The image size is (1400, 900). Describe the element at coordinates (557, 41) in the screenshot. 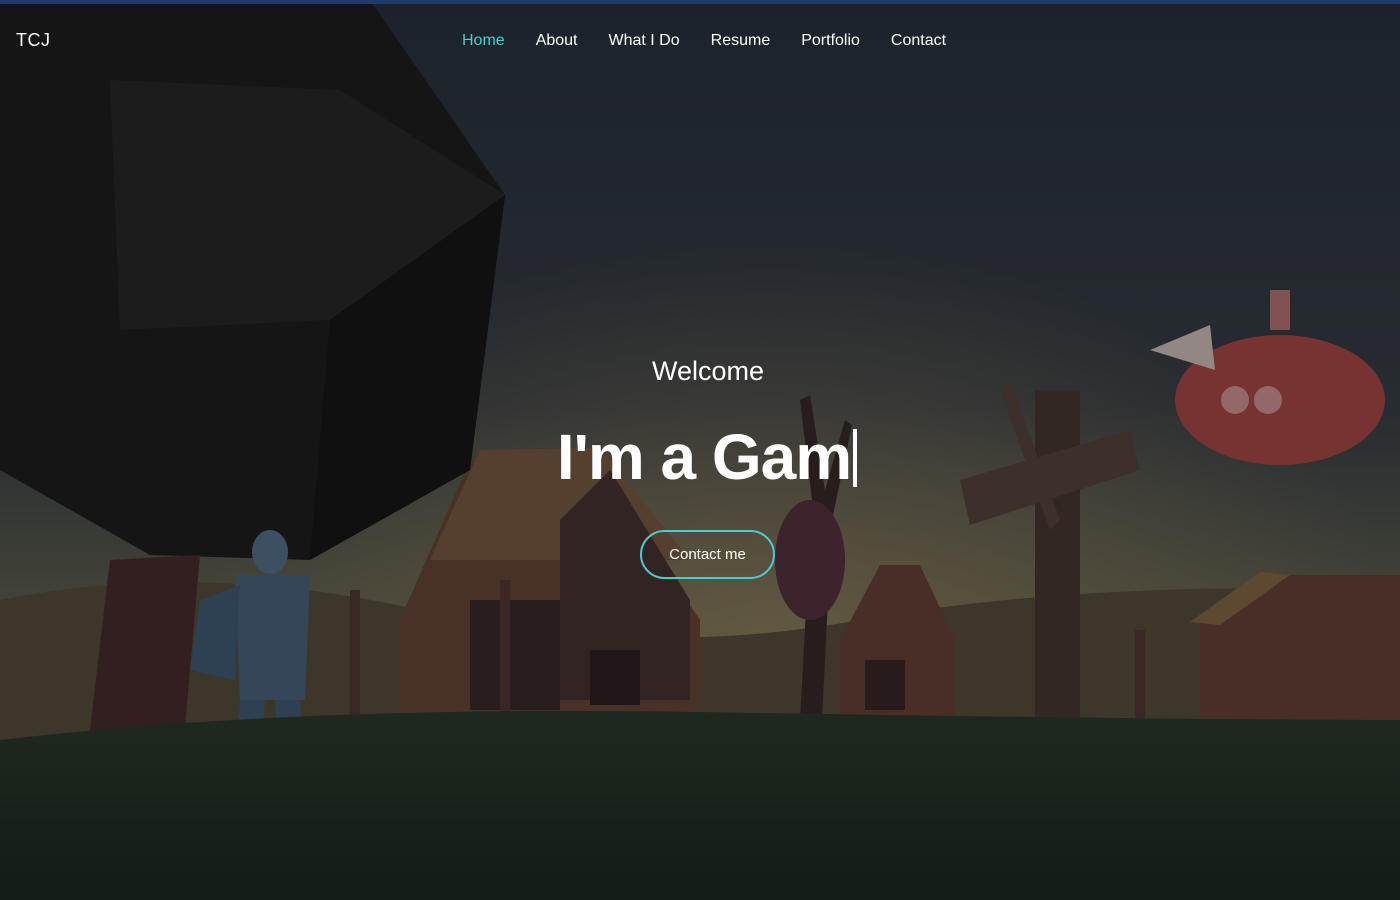

I see `nav-item-about: About` at that location.